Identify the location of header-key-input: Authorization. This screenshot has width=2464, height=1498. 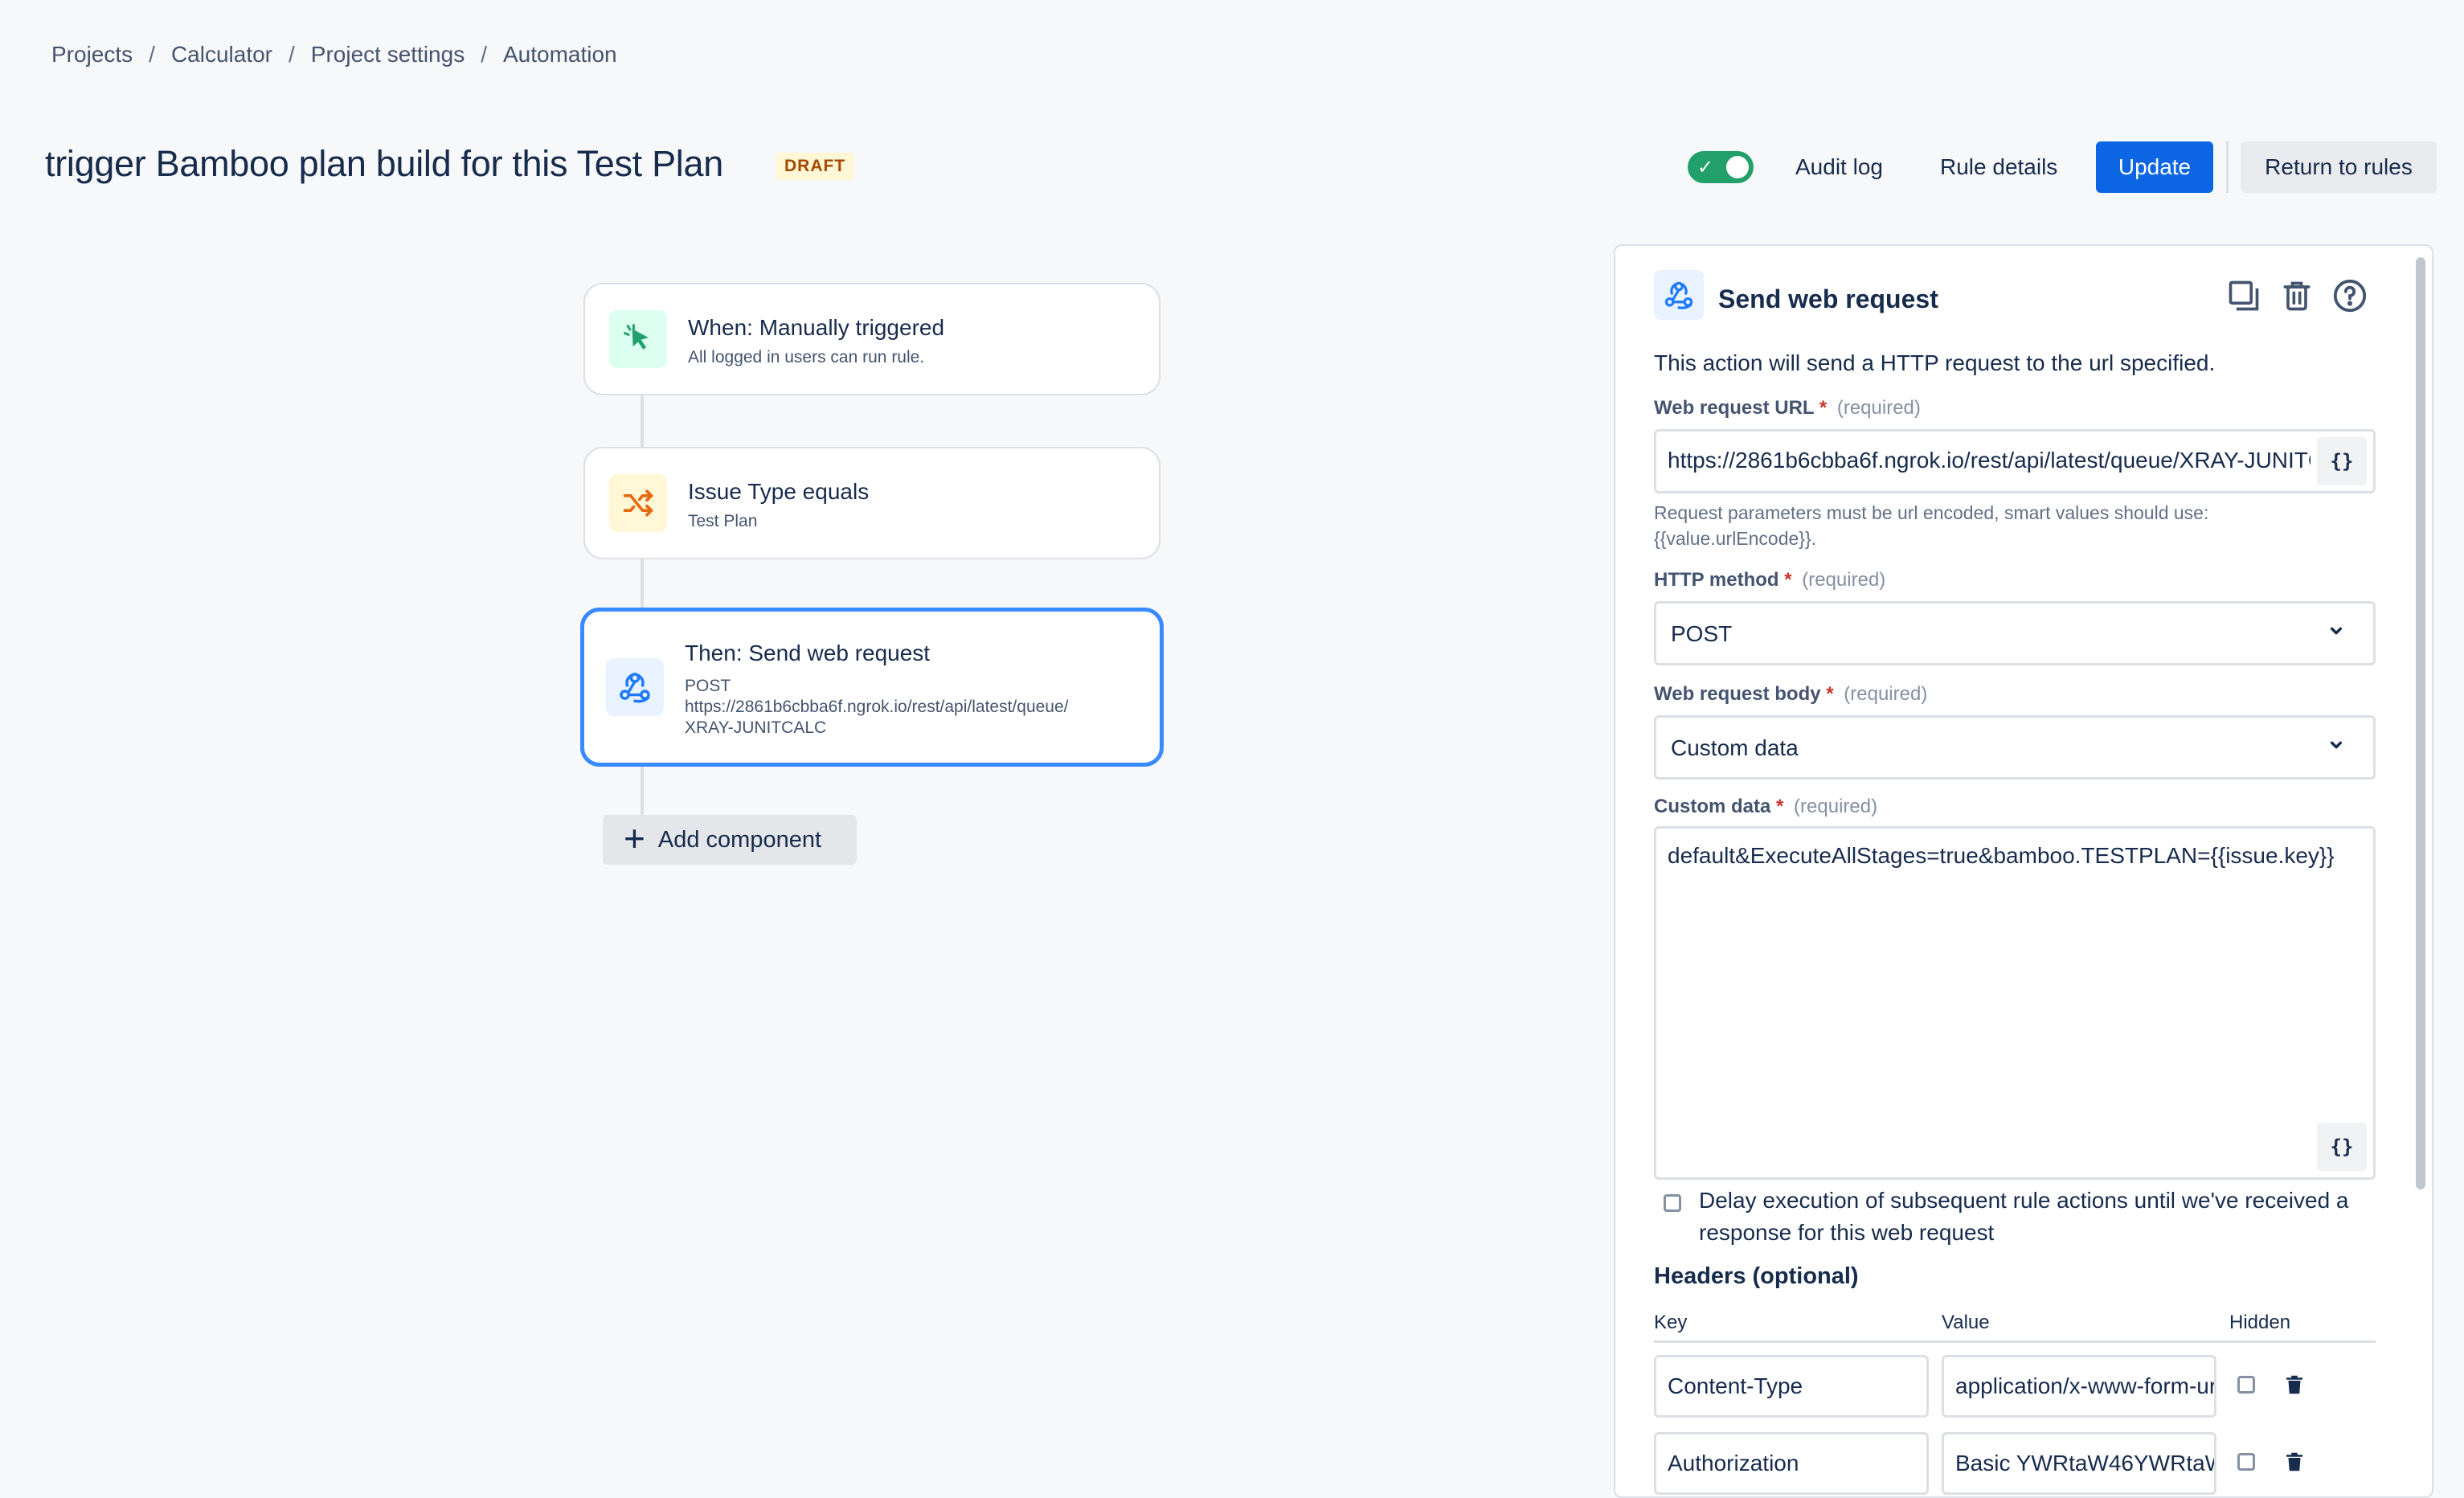
(1791, 1463).